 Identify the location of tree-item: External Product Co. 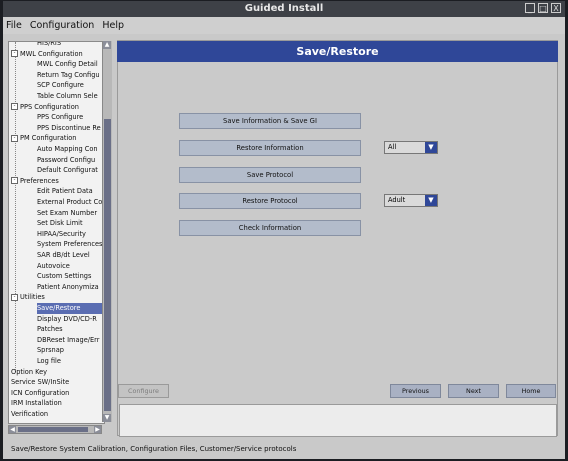
(69, 202).